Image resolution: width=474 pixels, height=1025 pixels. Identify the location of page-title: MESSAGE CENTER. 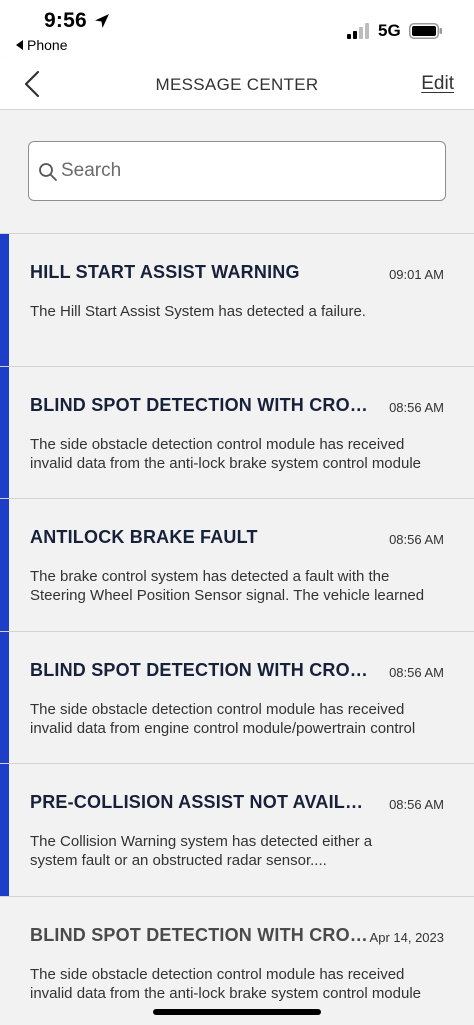
(237, 84).